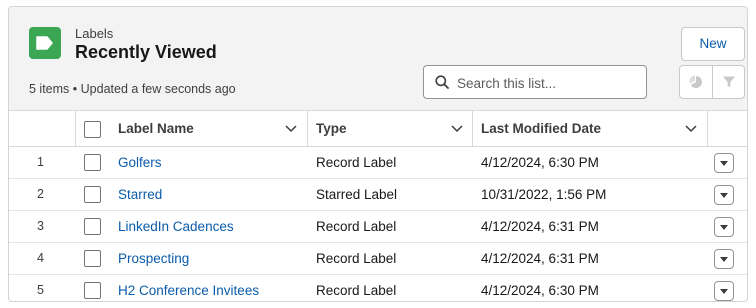  I want to click on label-name-link: Golfers, so click(140, 162).